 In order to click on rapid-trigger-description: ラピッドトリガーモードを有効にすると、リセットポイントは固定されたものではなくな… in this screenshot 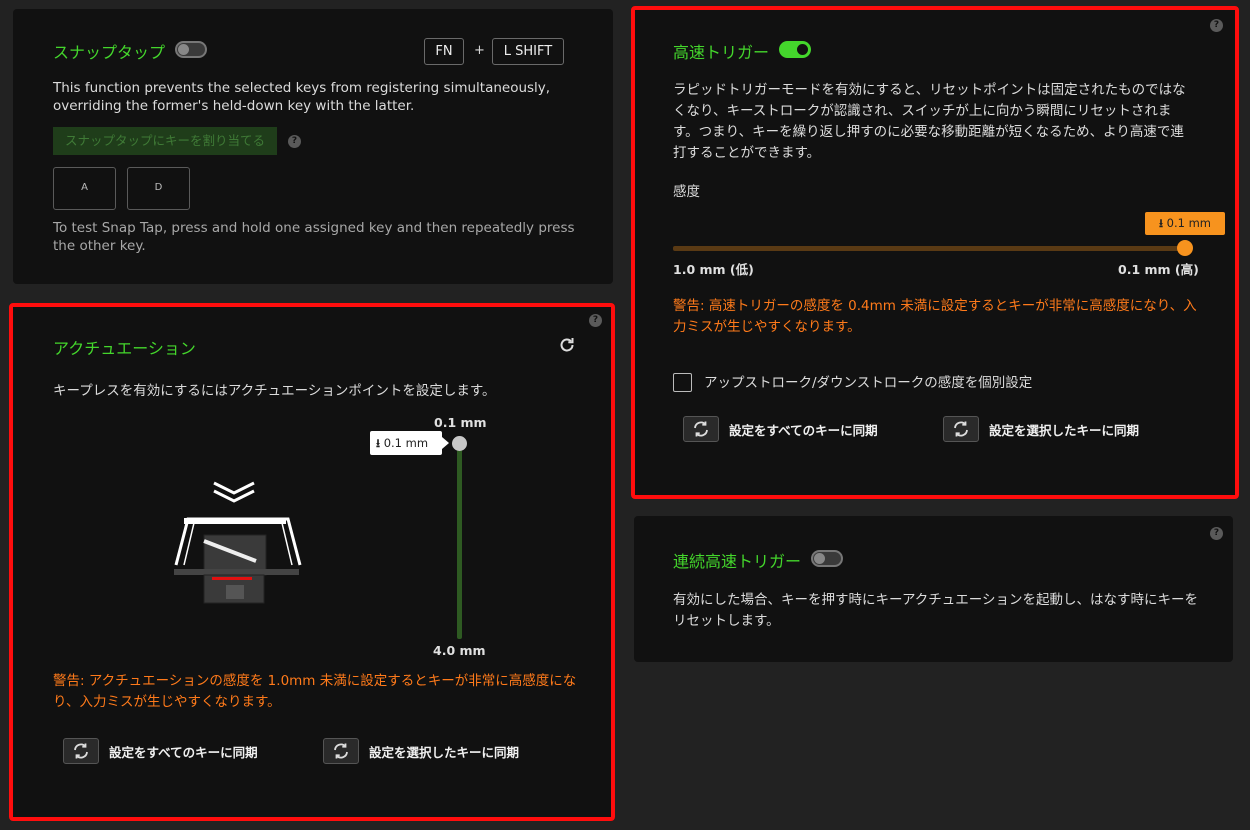, I will do `click(929, 121)`.